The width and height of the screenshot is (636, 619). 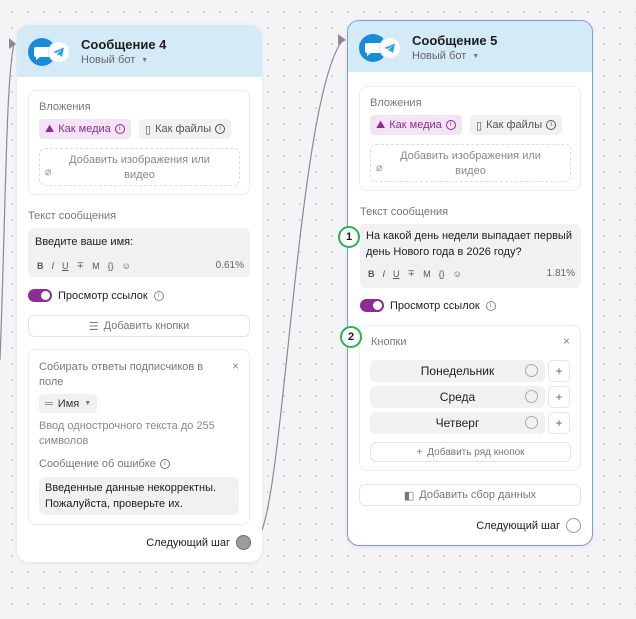 What do you see at coordinates (84, 242) in the screenshot?
I see `message-text: Введите ваше имя:` at bounding box center [84, 242].